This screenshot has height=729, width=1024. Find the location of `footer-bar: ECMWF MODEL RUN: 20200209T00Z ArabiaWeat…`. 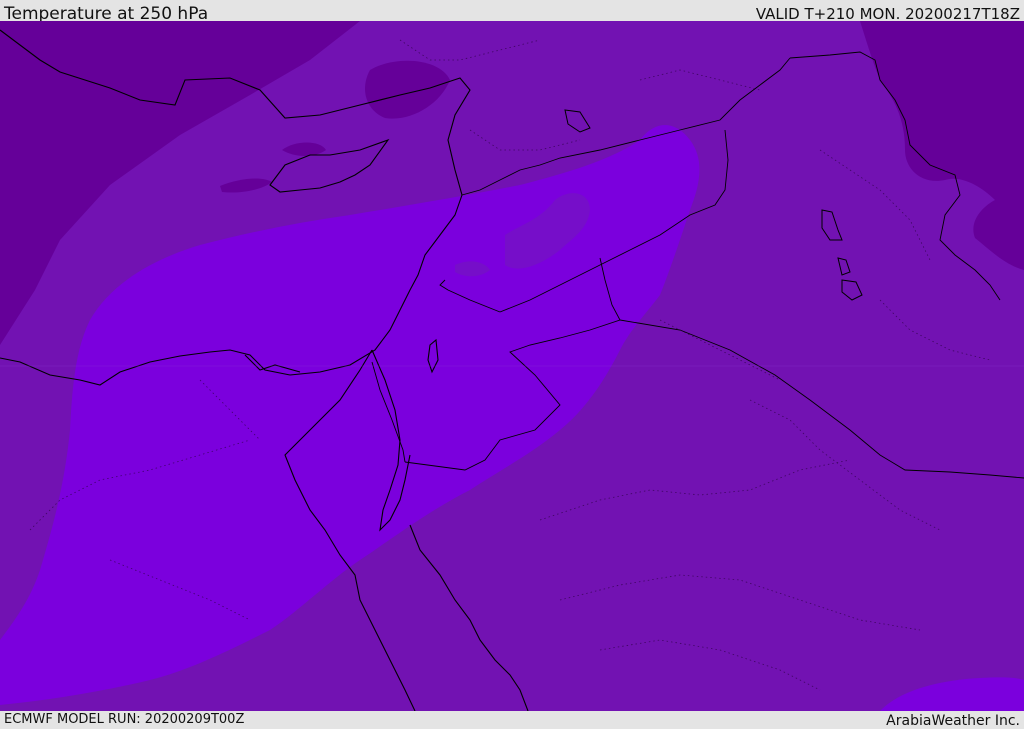

footer-bar: ECMWF MODEL RUN: 20200209T00Z ArabiaWeat… is located at coordinates (512, 720).